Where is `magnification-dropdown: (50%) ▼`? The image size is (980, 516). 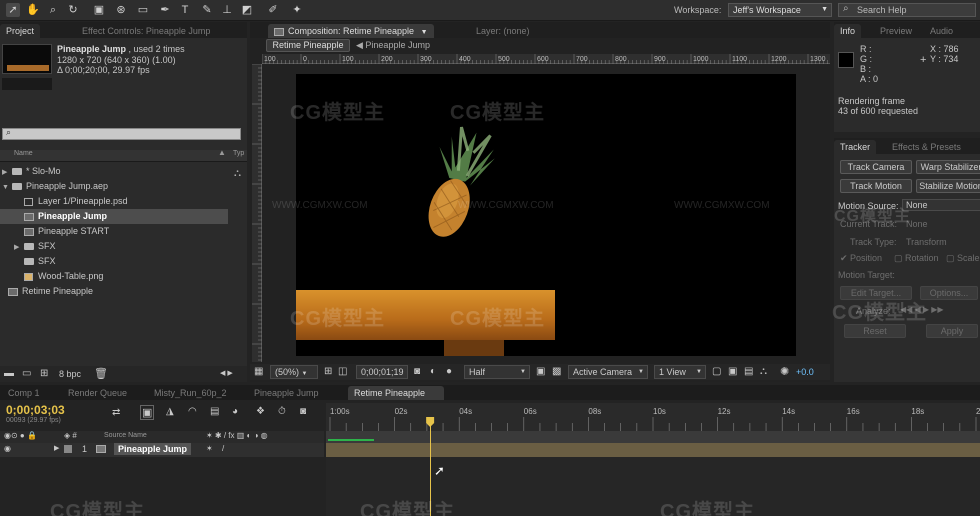 magnification-dropdown: (50%) ▼ is located at coordinates (294, 372).